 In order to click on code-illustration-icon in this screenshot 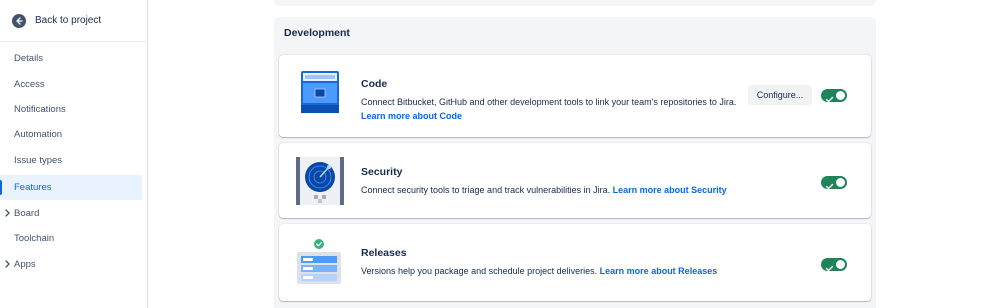, I will do `click(320, 94)`.